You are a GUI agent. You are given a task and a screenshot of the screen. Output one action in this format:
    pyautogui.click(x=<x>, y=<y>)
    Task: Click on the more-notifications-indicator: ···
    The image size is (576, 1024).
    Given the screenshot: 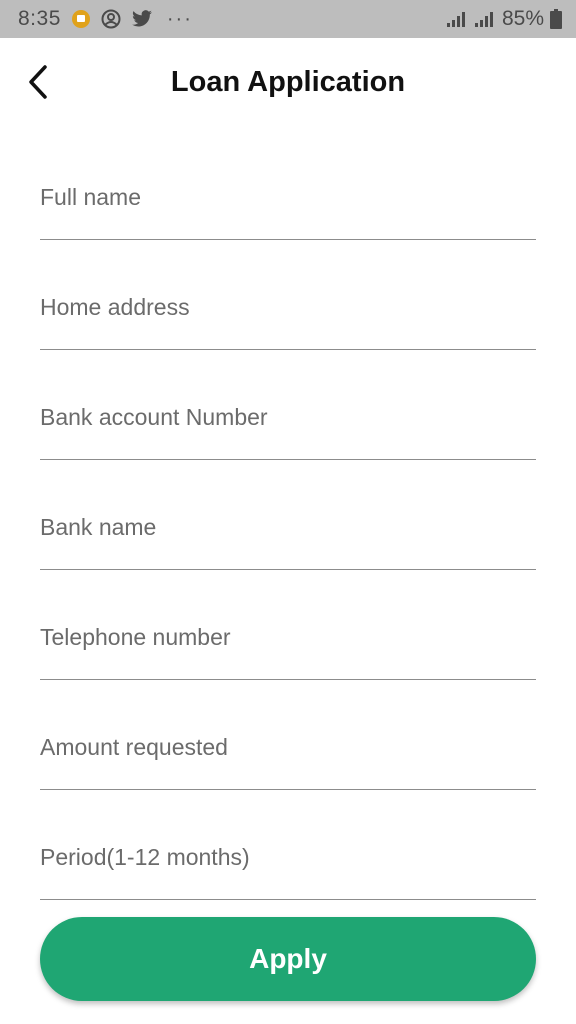 What is the action you would take?
    pyautogui.click(x=179, y=18)
    